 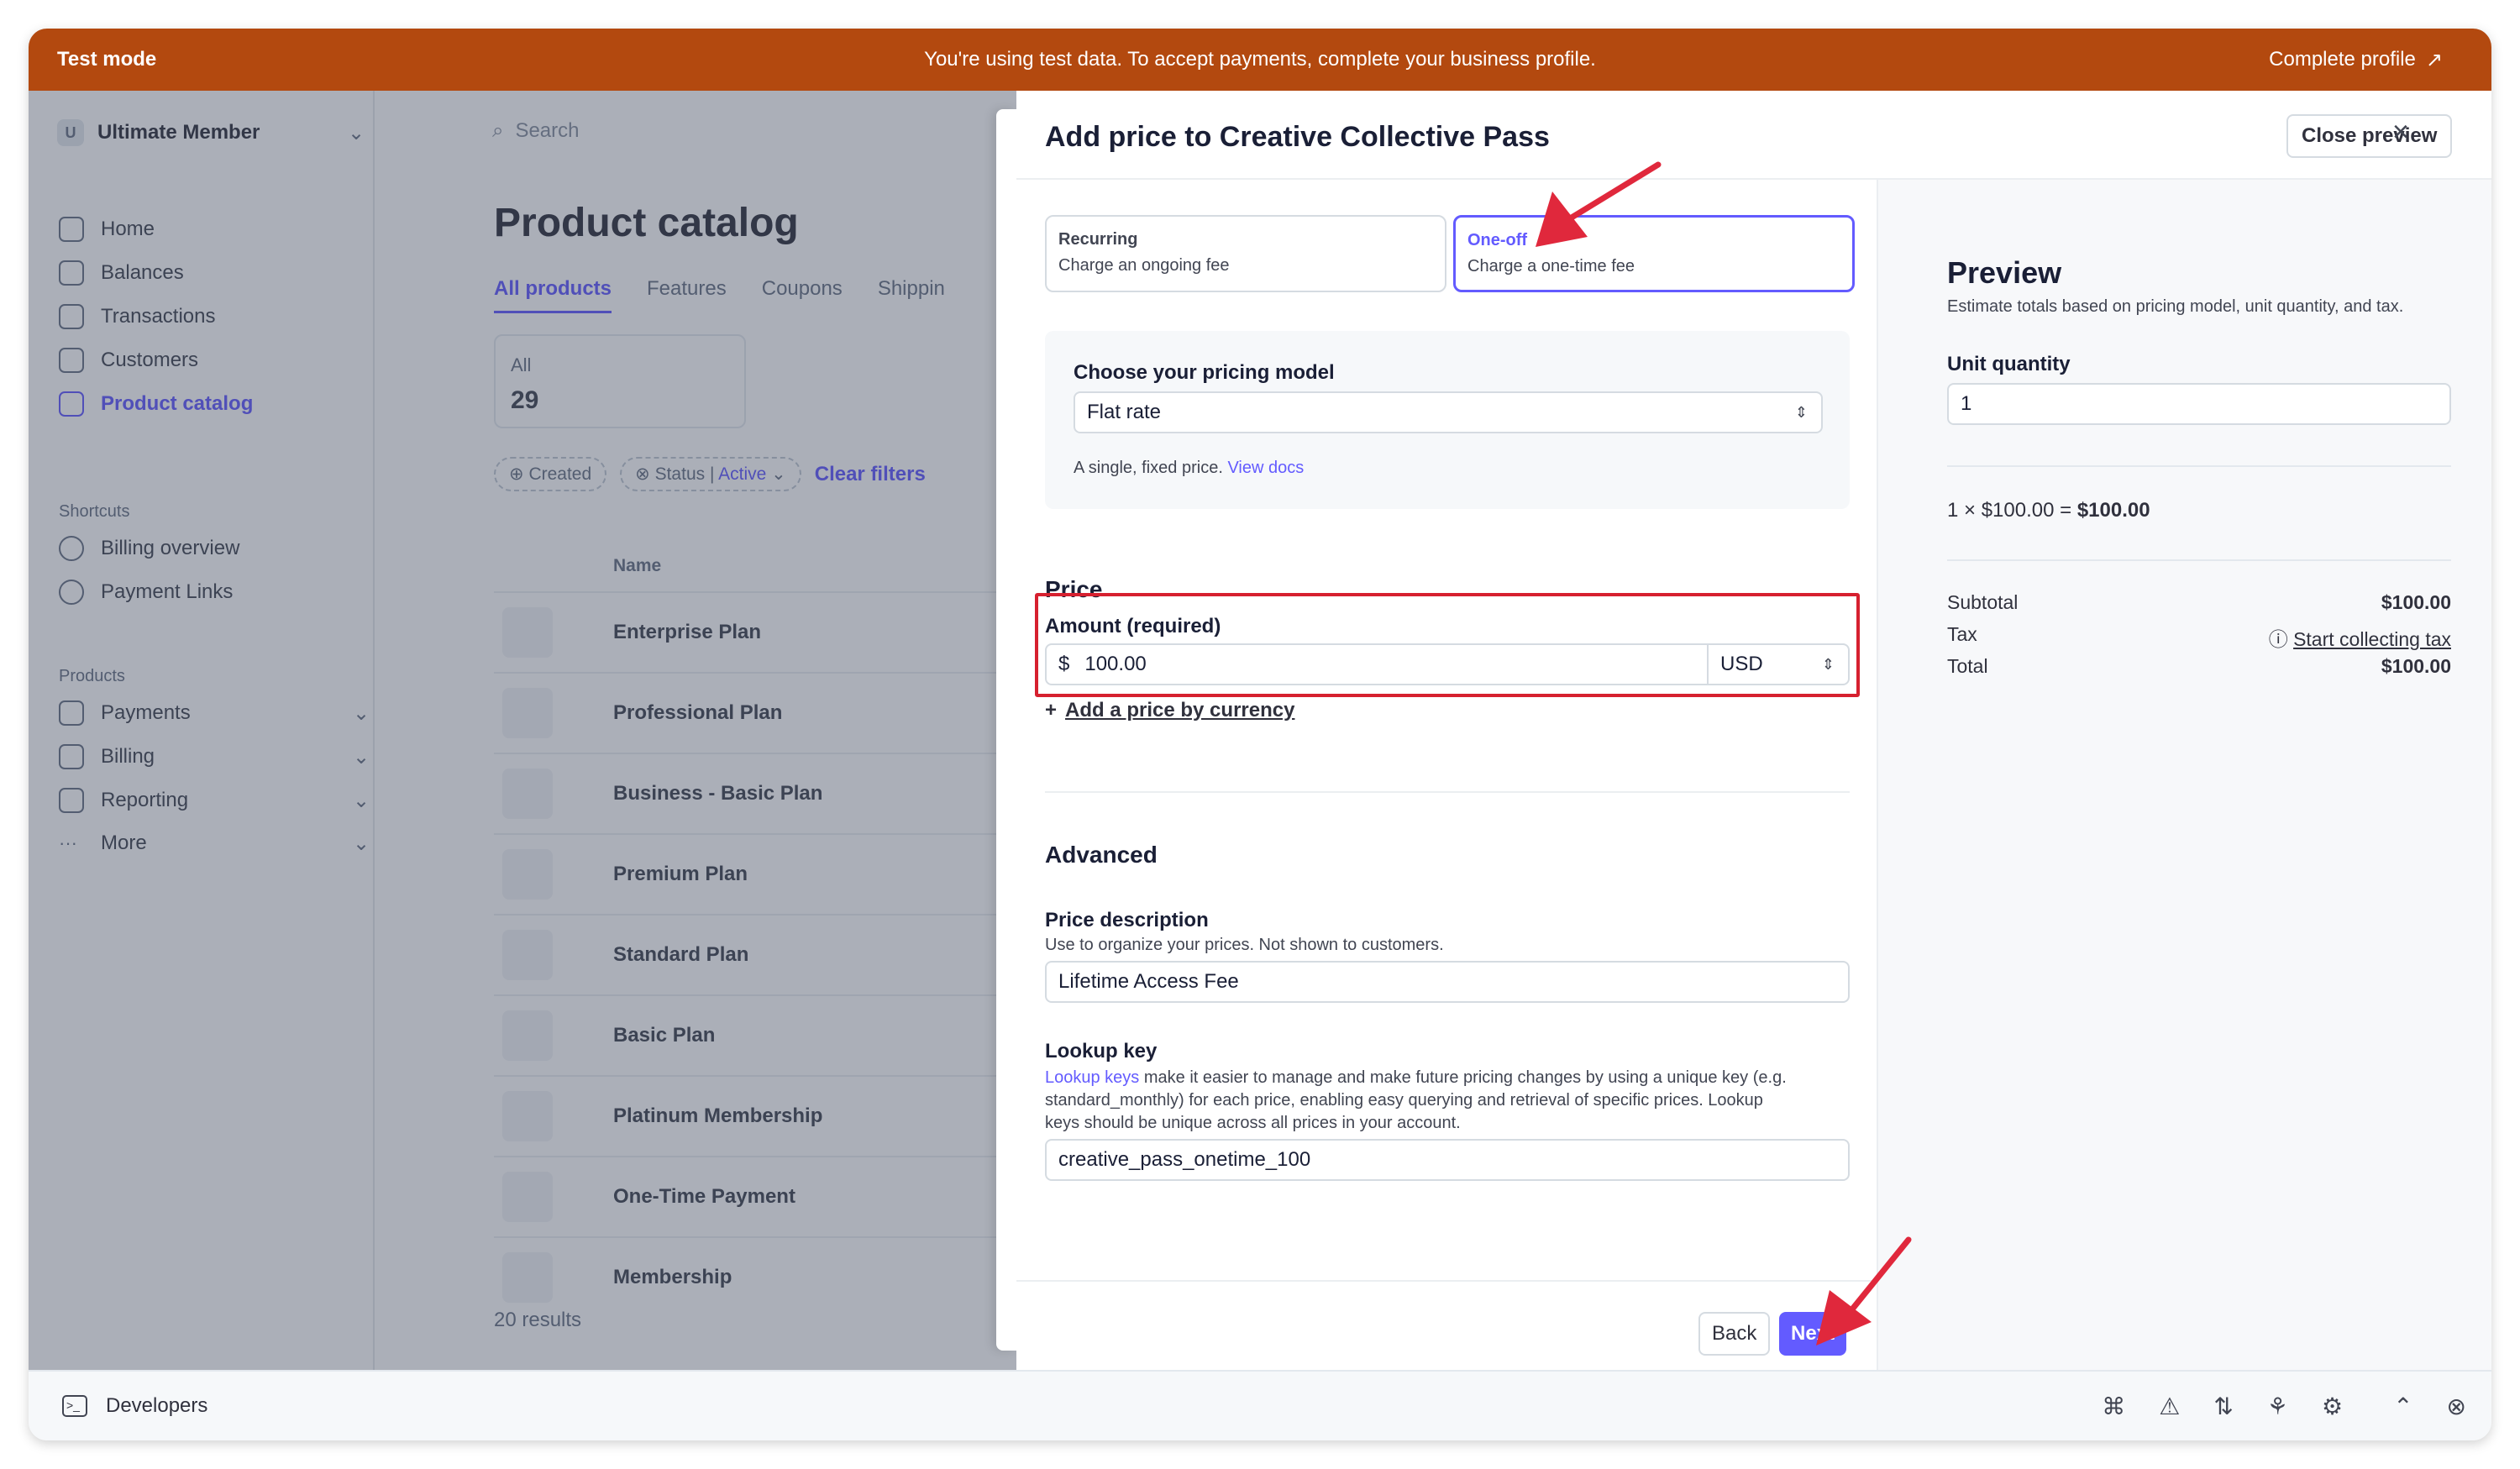 I want to click on currency-symbol: $, so click(x=1064, y=664).